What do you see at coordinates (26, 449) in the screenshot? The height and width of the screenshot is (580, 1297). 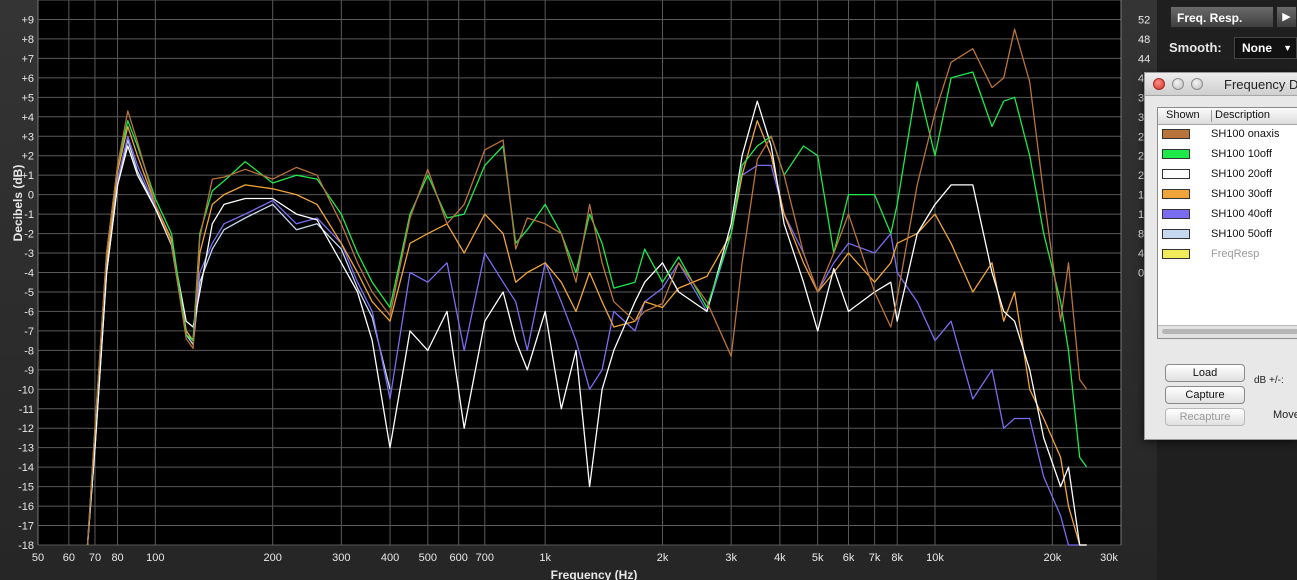 I see `y-tick-label: -13` at bounding box center [26, 449].